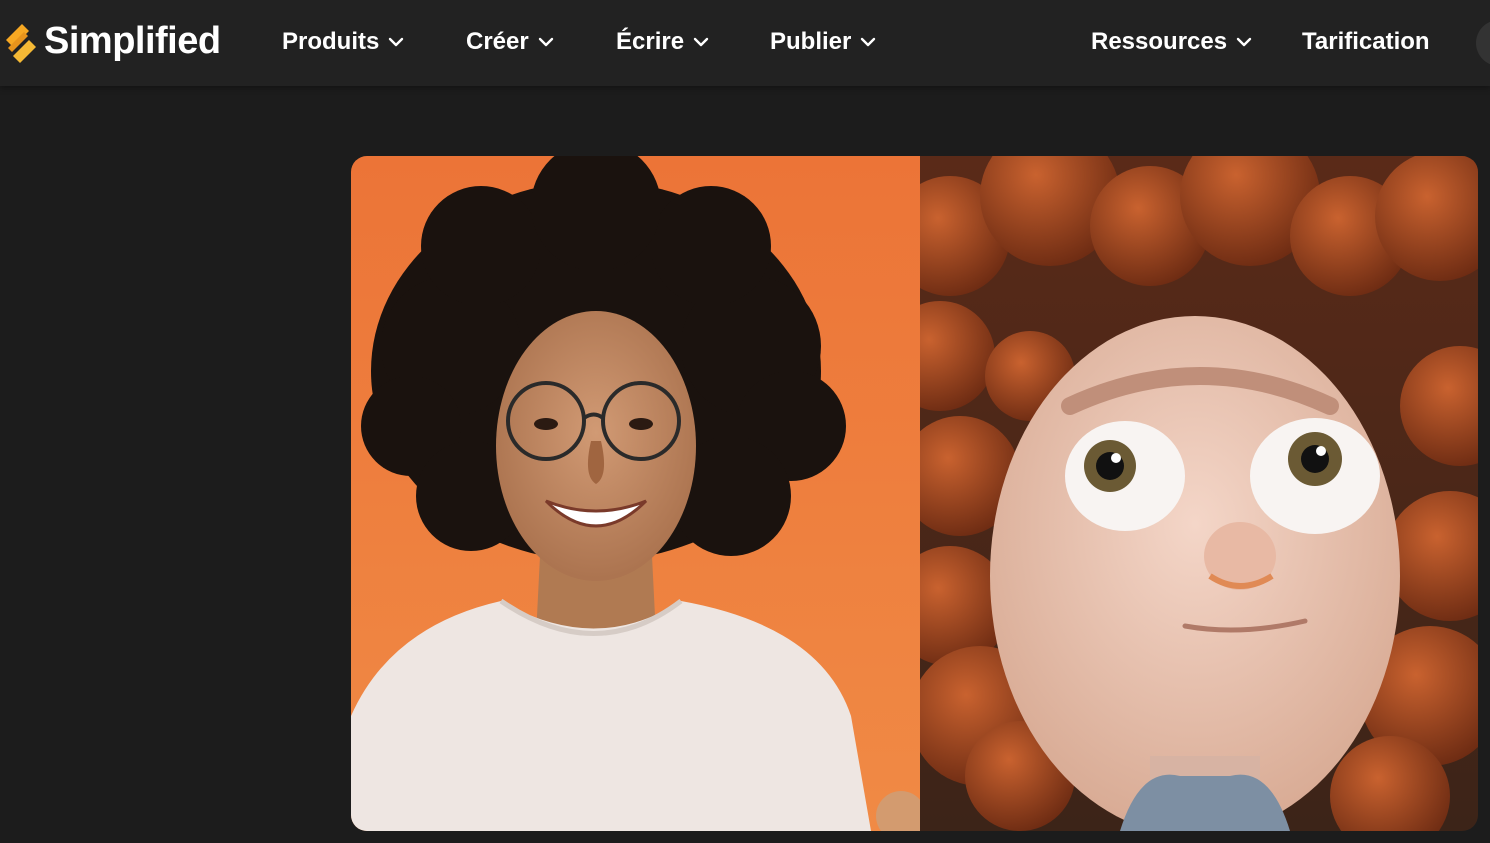 Image resolution: width=1490 pixels, height=843 pixels. I want to click on nav-item-label: Écrire, so click(650, 41).